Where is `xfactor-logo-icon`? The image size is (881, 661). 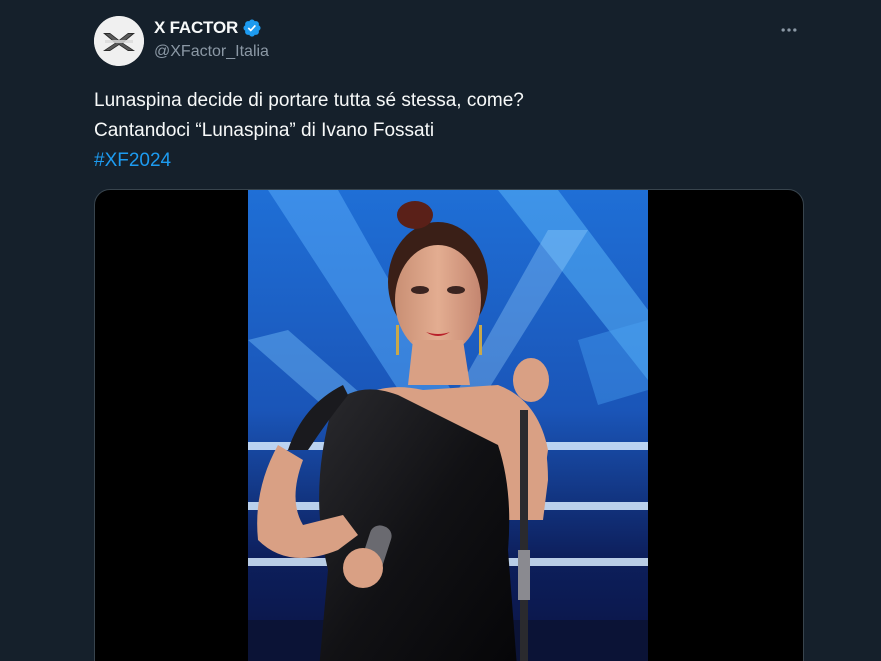
xfactor-logo-icon is located at coordinates (119, 41).